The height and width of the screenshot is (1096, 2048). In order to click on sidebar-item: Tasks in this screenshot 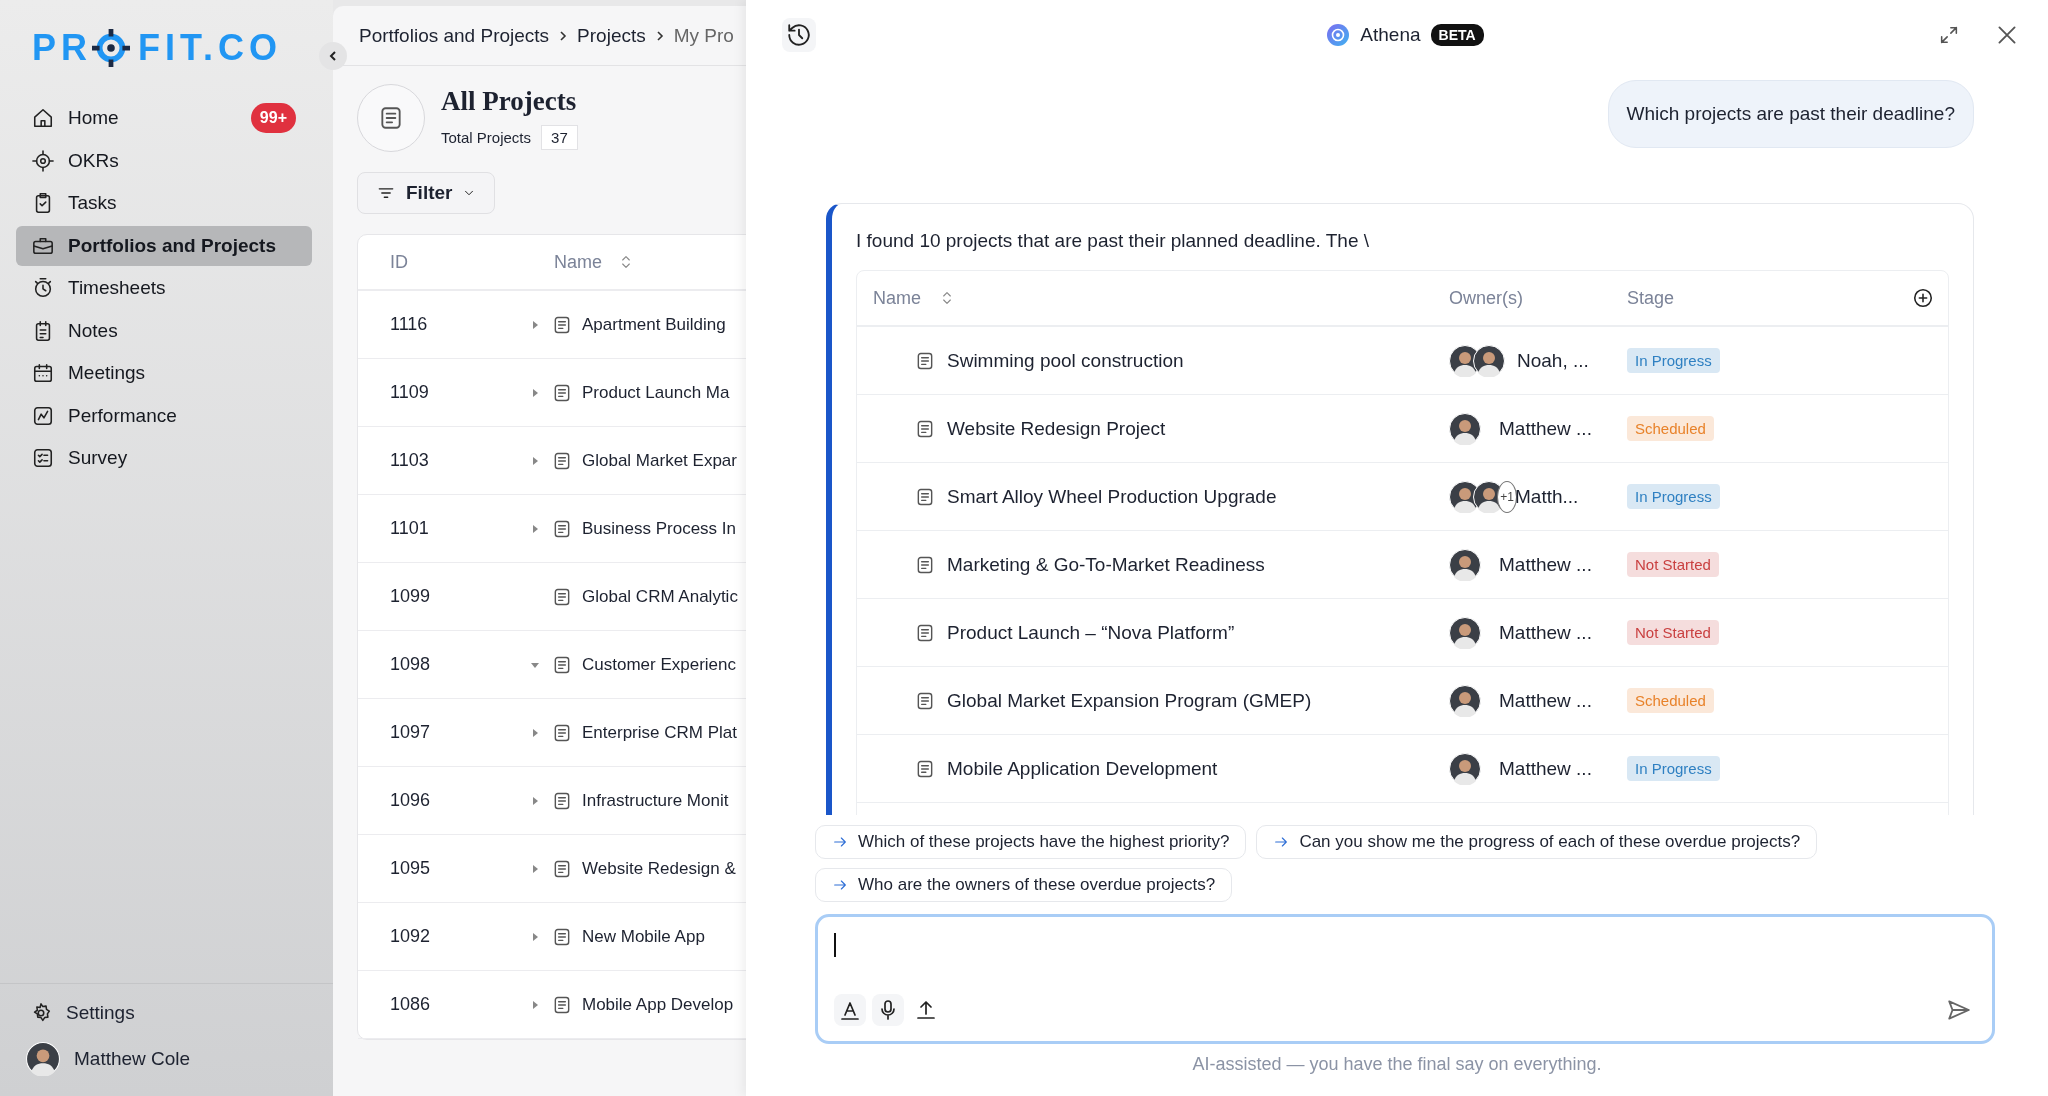, I will do `click(164, 203)`.